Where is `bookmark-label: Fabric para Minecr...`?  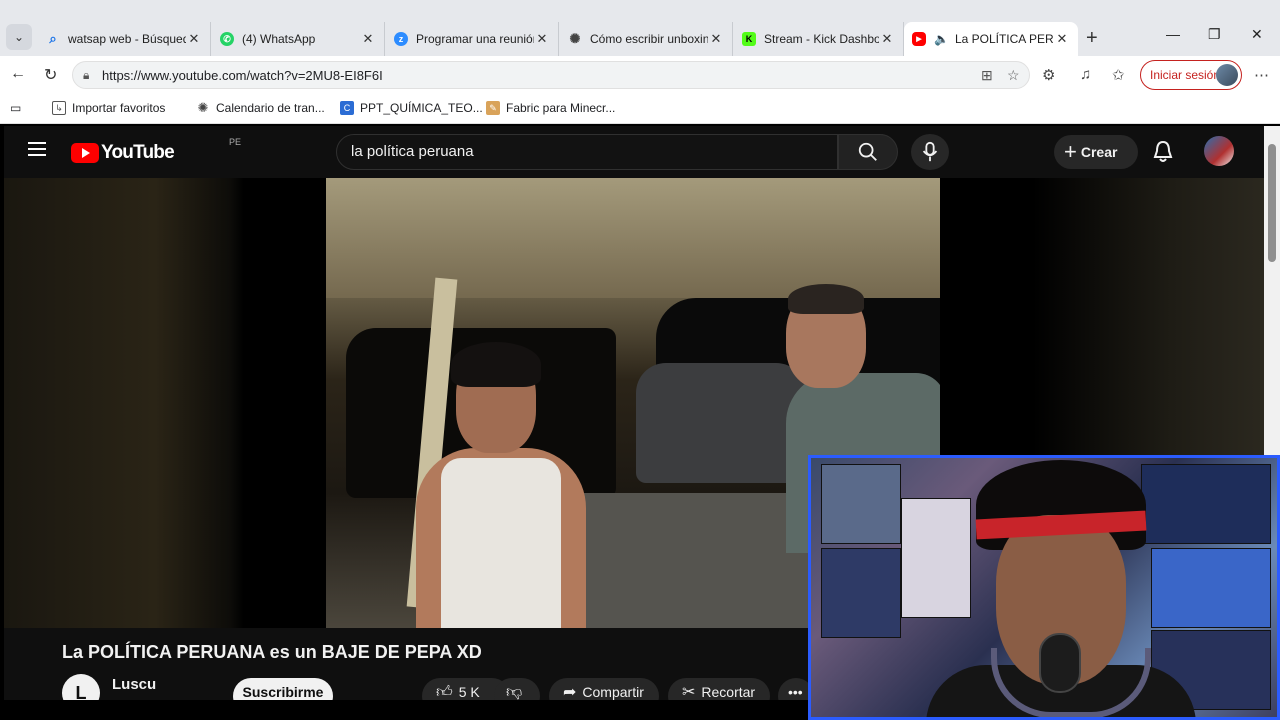 bookmark-label: Fabric para Minecr... is located at coordinates (561, 108).